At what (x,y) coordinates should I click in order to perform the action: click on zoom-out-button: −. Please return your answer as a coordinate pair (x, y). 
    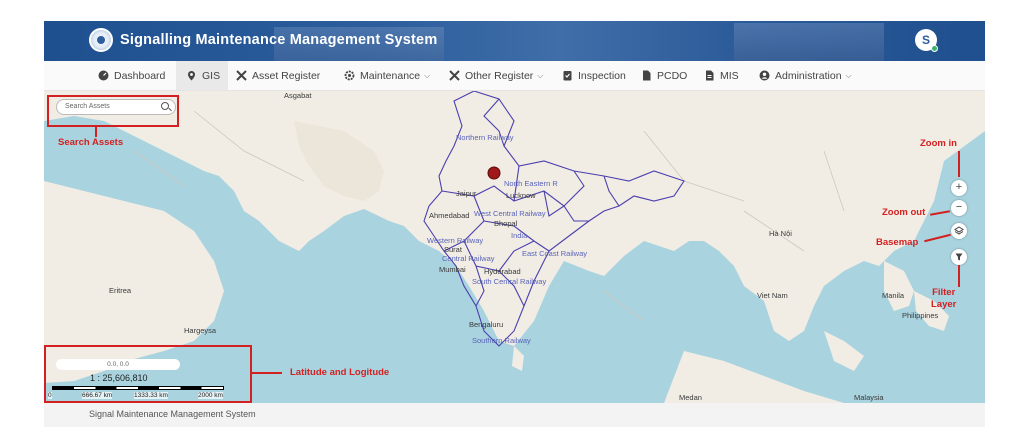
    Looking at the image, I should click on (959, 208).